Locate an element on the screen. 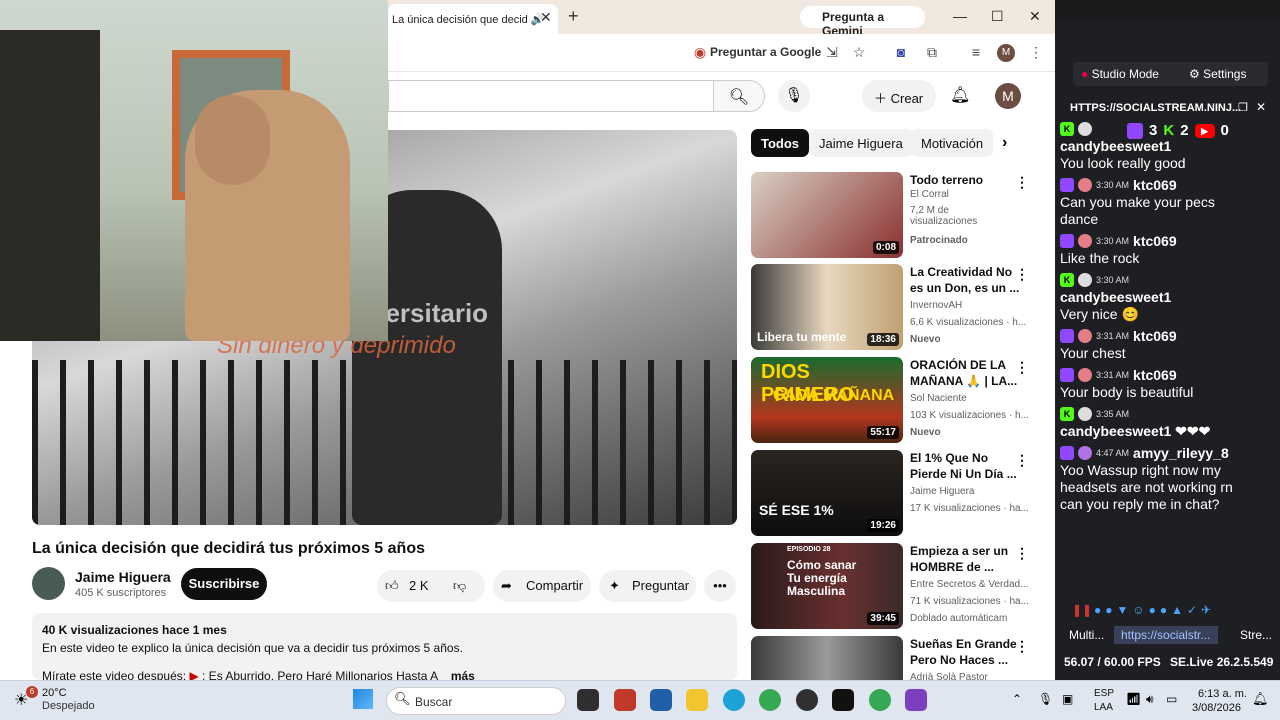  chevron-right-icon: › is located at coordinates (1004, 143).